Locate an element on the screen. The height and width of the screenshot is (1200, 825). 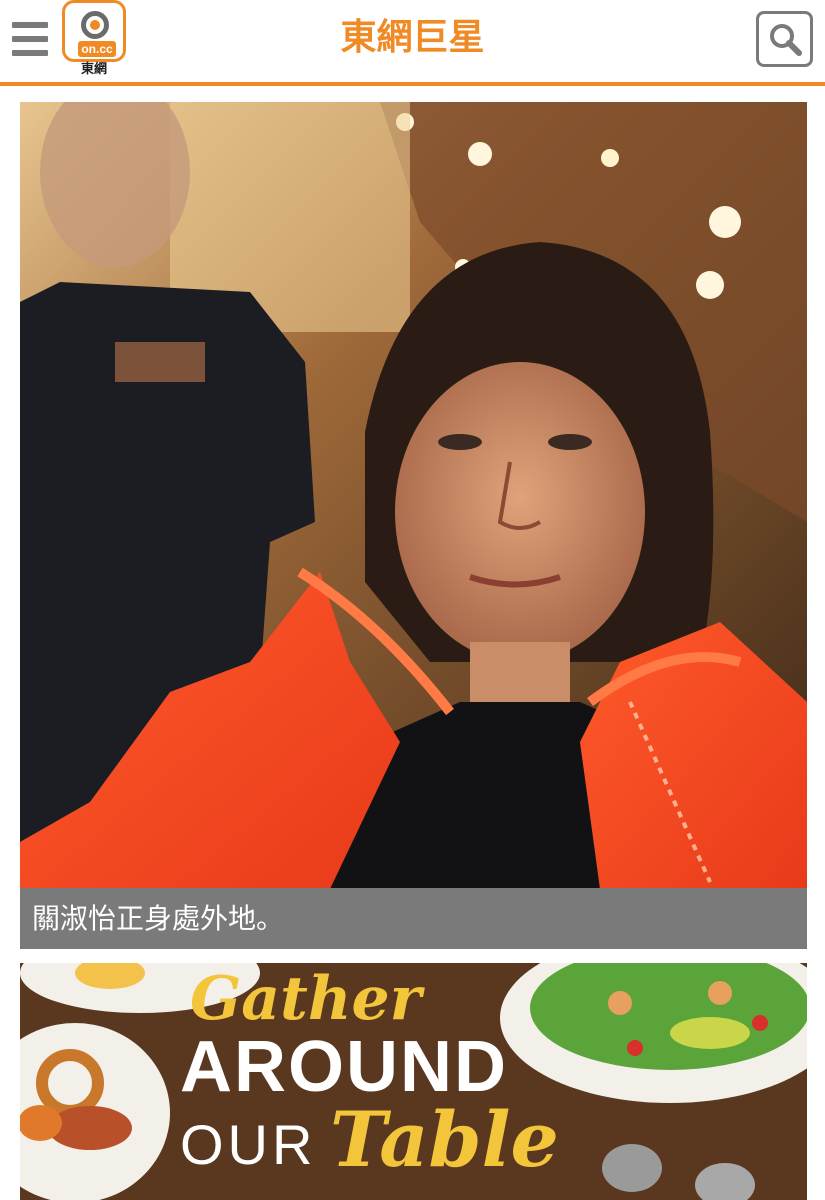
logo-ring-icon is located at coordinates (95, 25).